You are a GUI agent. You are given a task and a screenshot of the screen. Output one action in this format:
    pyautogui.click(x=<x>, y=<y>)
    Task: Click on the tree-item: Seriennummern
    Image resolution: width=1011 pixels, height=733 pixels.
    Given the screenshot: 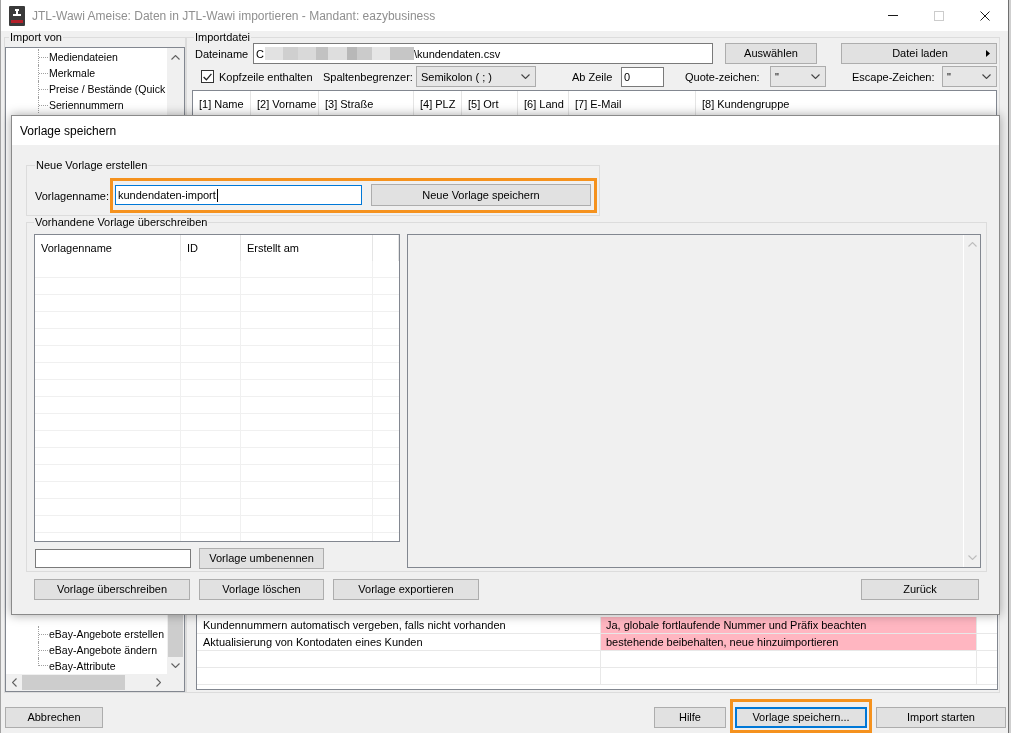 What is the action you would take?
    pyautogui.click(x=81, y=105)
    